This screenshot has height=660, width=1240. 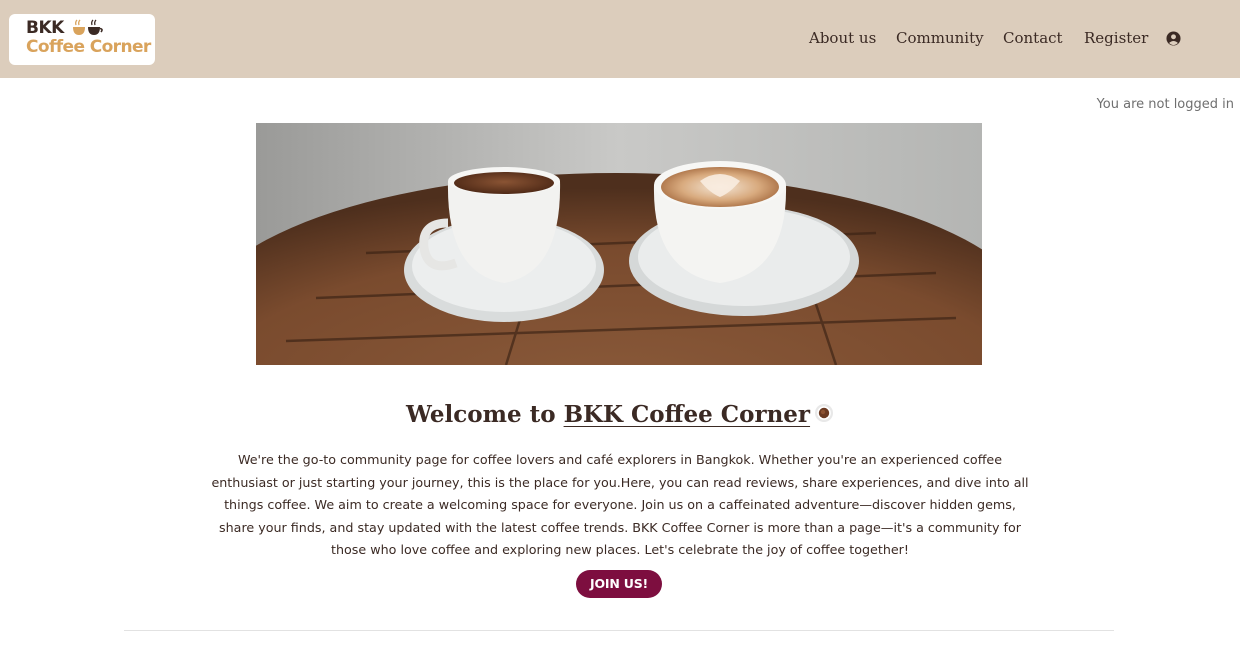 I want to click on login-status-text: You are not logged in, so click(x=1165, y=104).